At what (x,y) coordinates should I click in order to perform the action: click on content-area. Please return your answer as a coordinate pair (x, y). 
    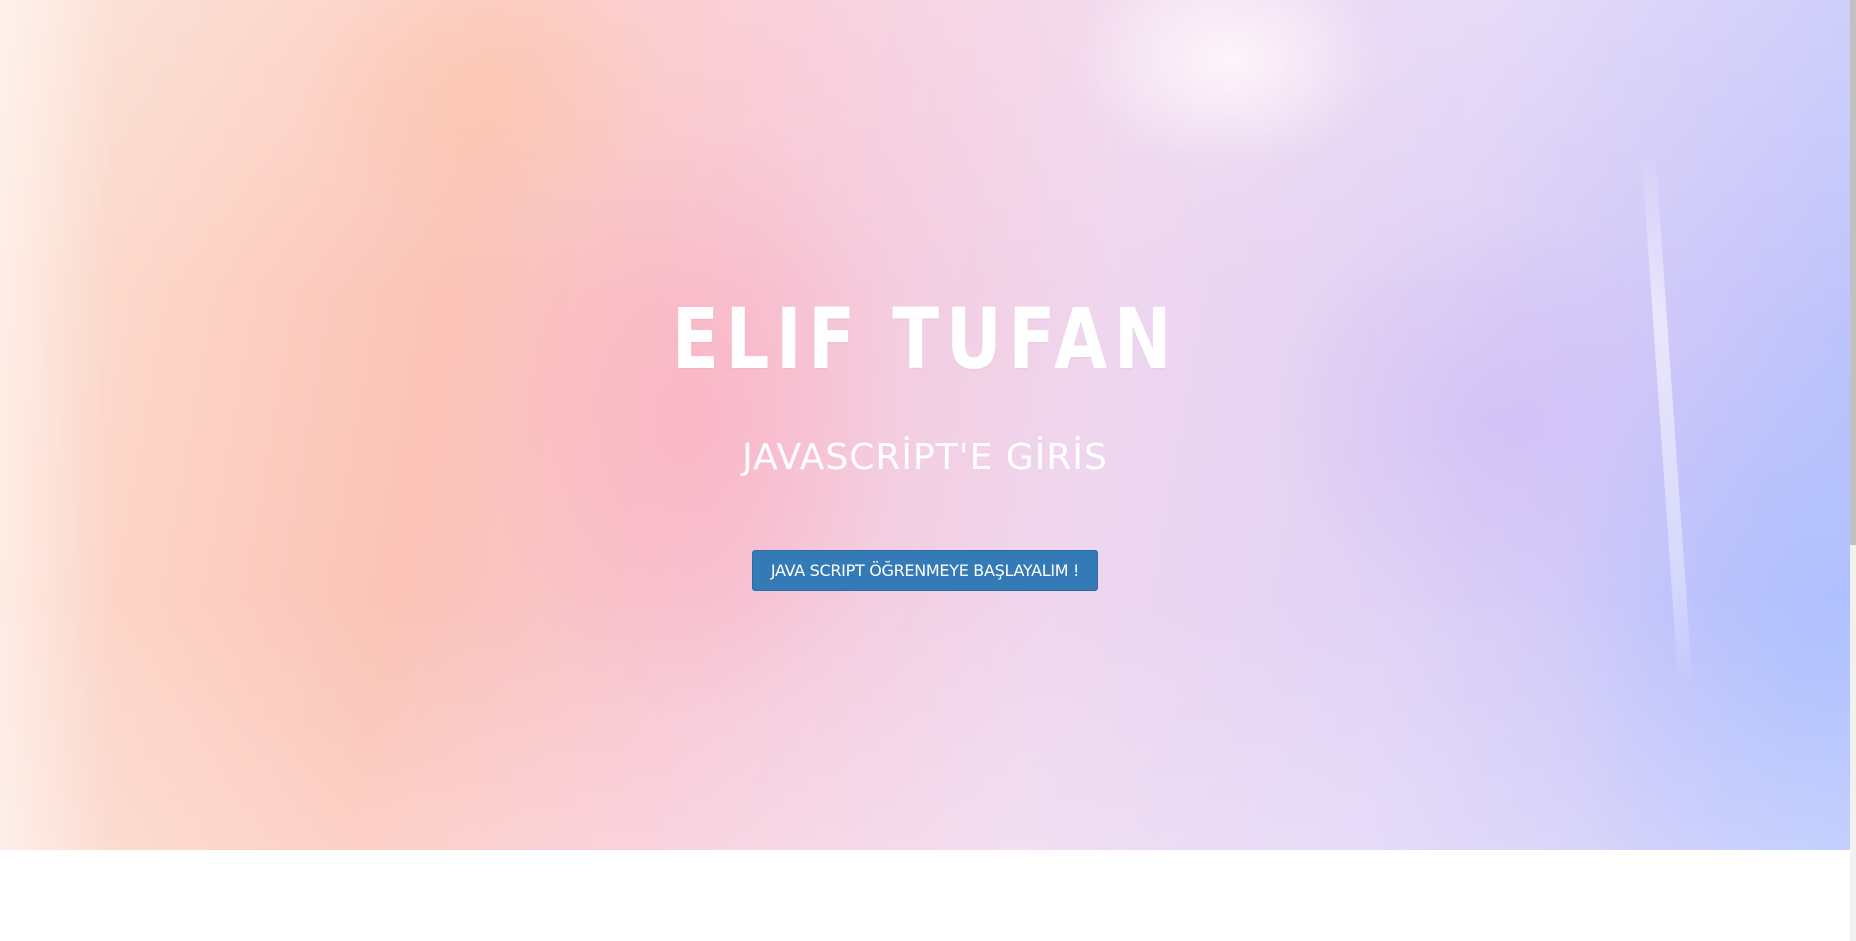
    Looking at the image, I should click on (925, 895).